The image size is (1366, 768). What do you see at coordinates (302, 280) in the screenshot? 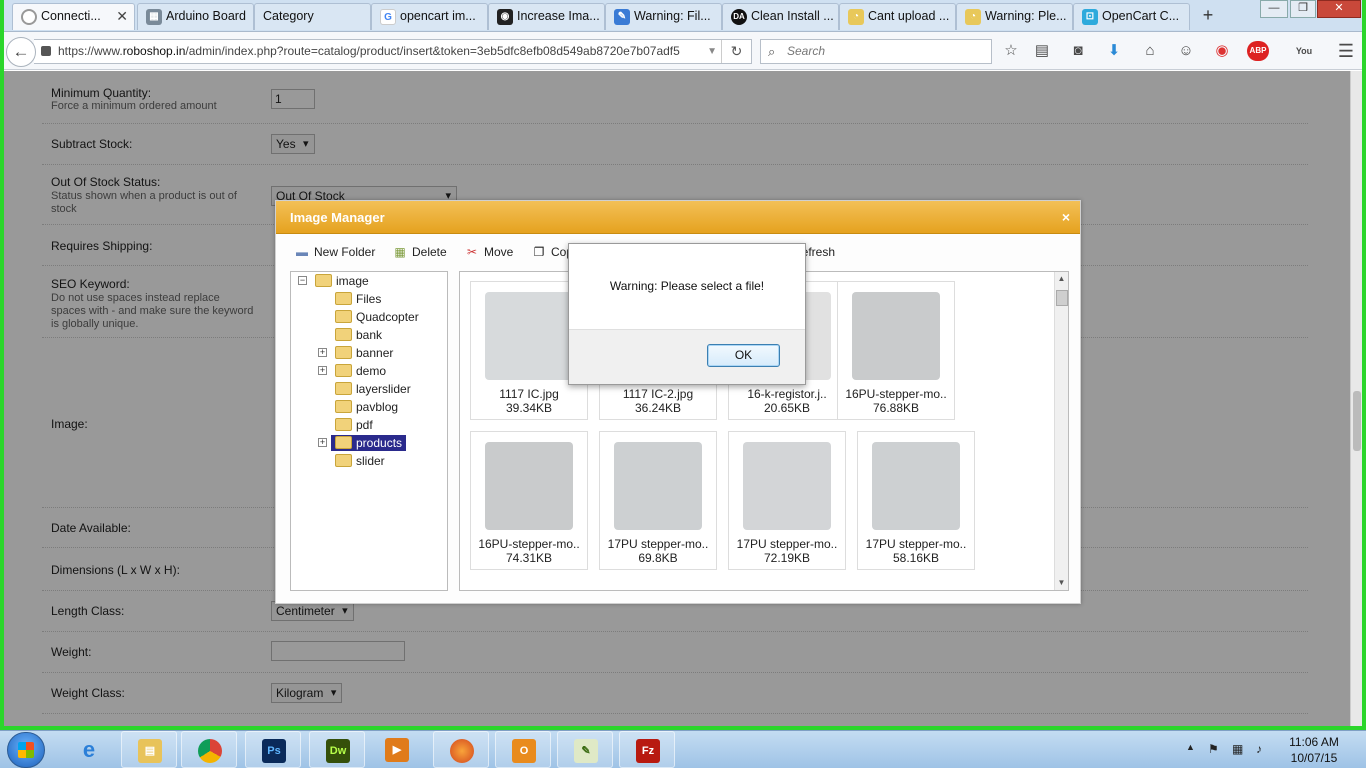
I see `collapse-icon: −` at bounding box center [302, 280].